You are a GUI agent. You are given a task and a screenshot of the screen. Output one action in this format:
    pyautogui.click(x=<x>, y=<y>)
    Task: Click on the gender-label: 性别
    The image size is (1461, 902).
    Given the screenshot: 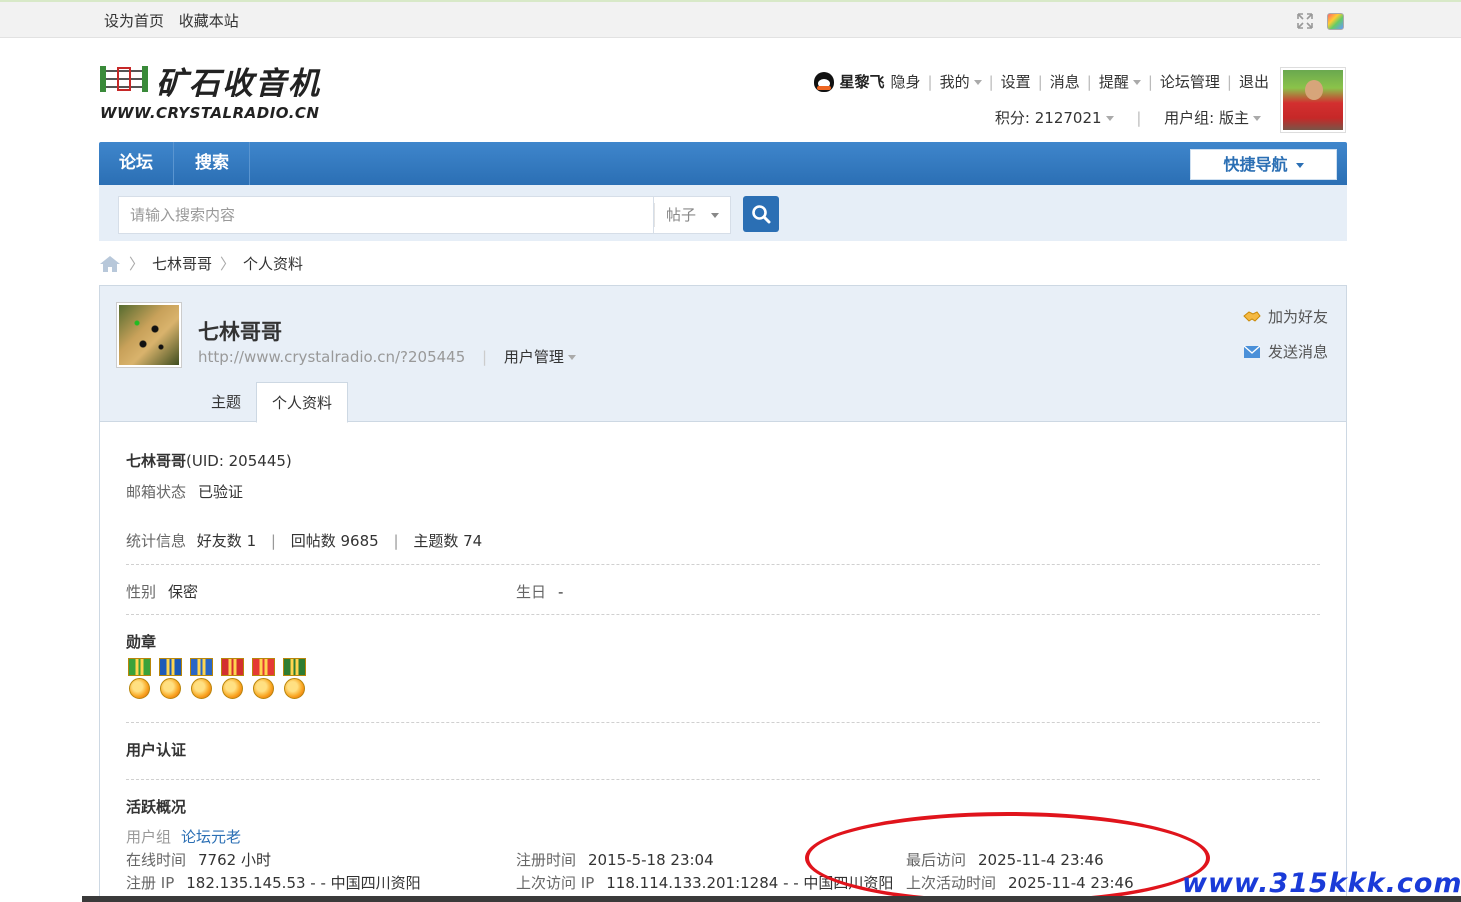 What is the action you would take?
    pyautogui.click(x=141, y=592)
    